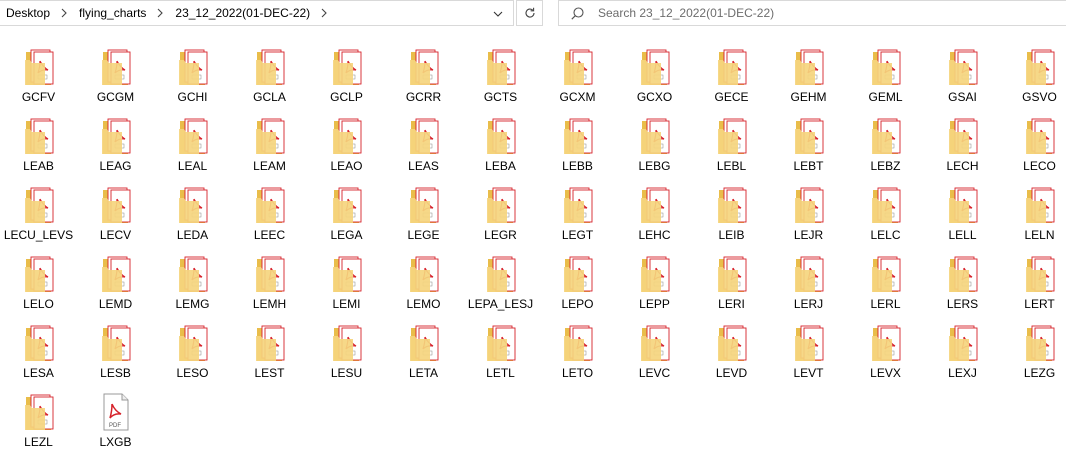 This screenshot has height=469, width=1066. I want to click on file-item: LERI, so click(731, 287).